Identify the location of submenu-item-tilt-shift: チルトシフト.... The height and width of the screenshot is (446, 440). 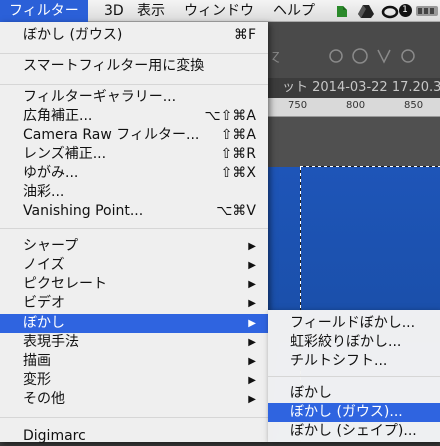
(354, 361).